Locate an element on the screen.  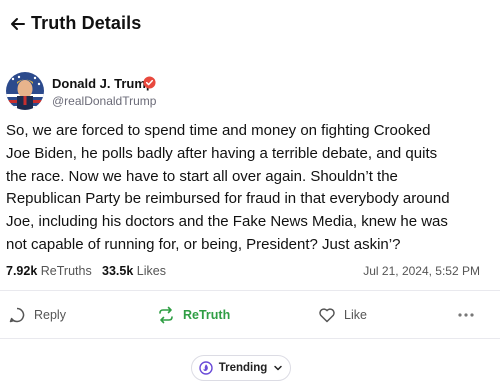
post-timestamp: Jul 21, 2024, 5:52 PM is located at coordinates (421, 271).